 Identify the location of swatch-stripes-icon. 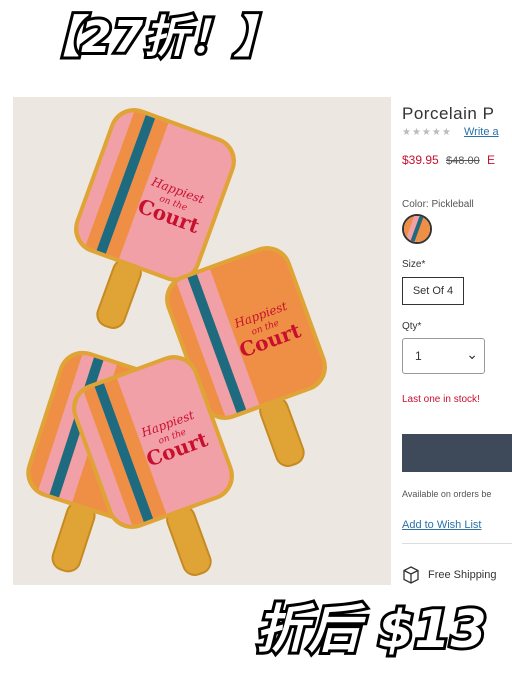
(417, 229).